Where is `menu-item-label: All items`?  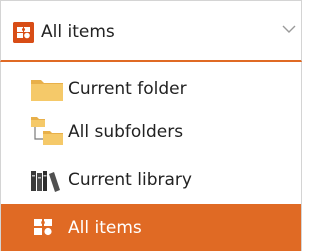 menu-item-label: All items is located at coordinates (105, 228).